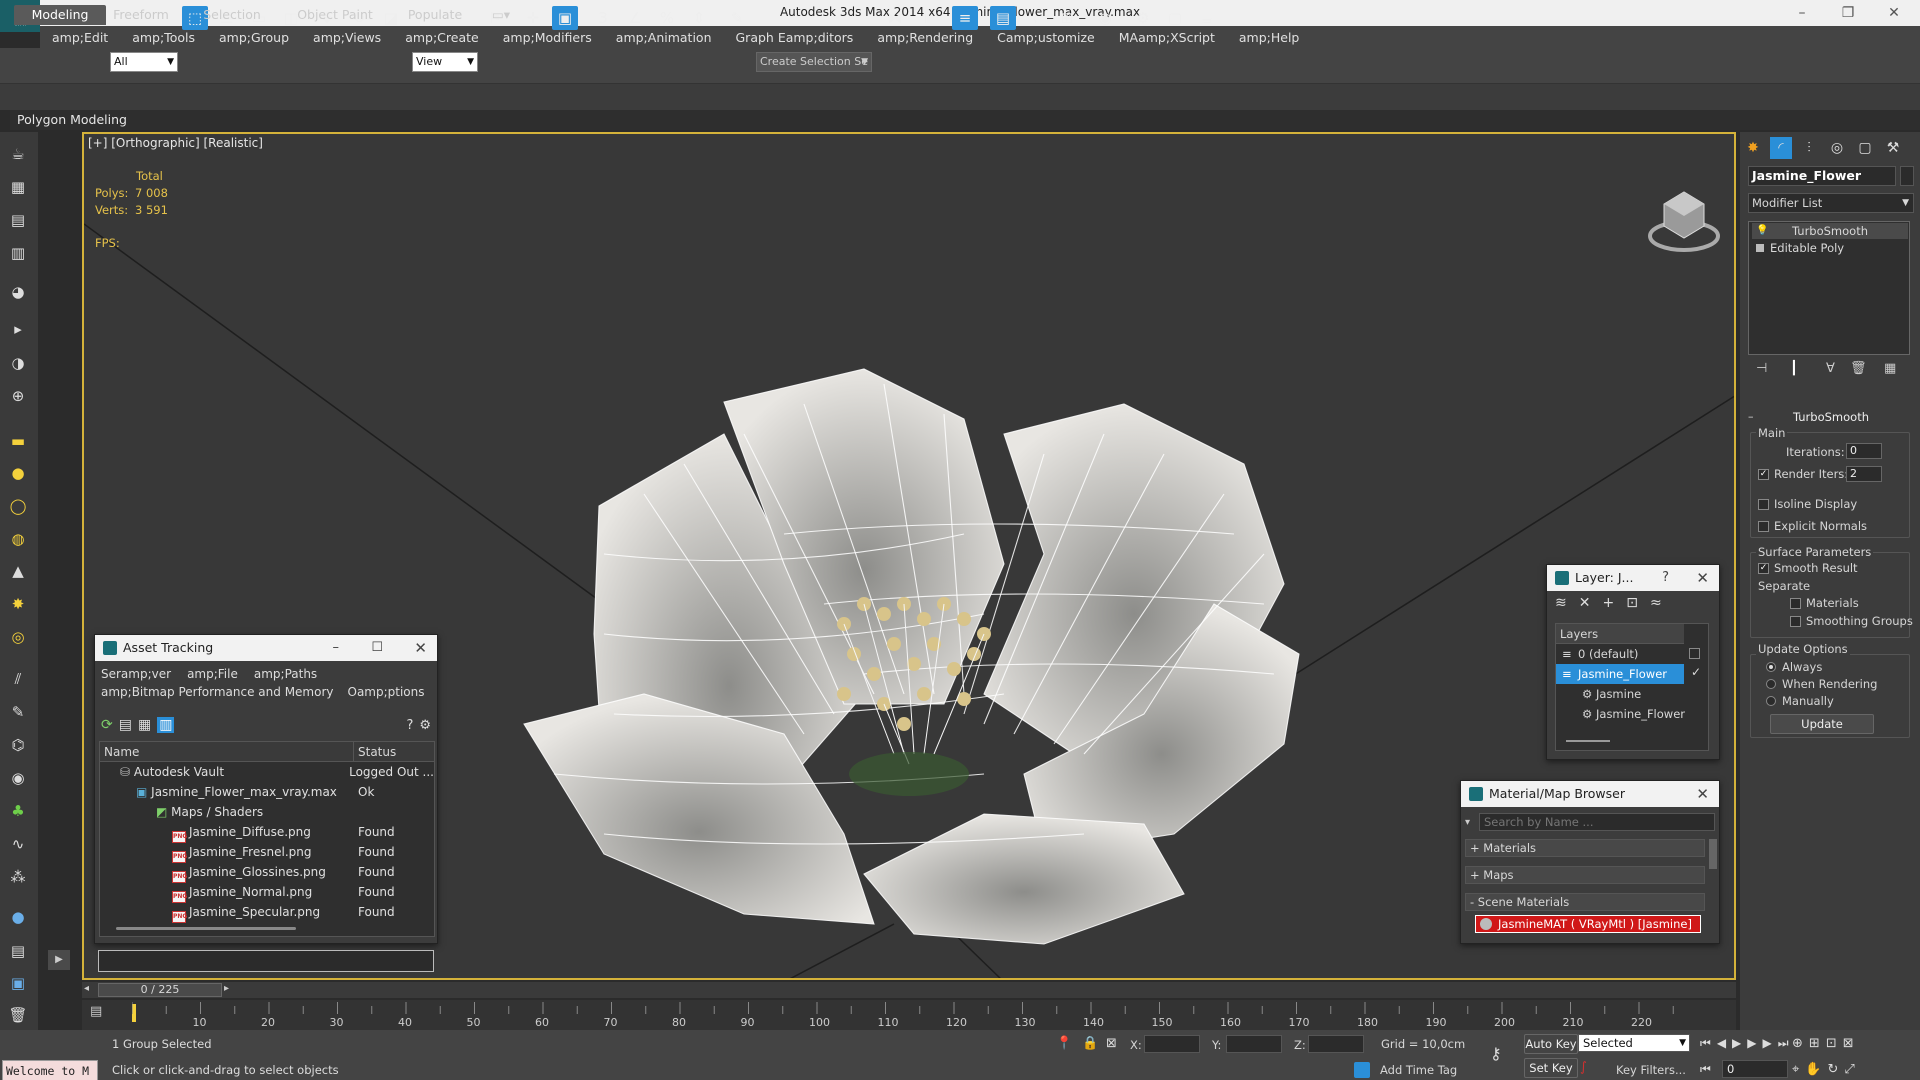 The image size is (1920, 1080). What do you see at coordinates (1771, 667) in the screenshot?
I see `radio-always` at bounding box center [1771, 667].